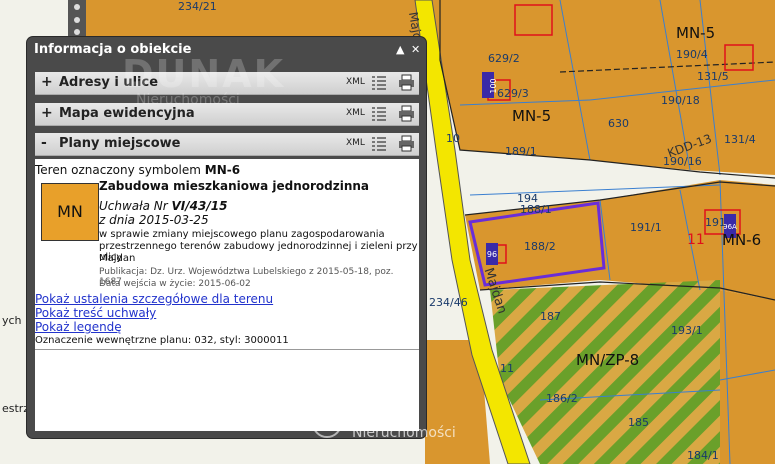  What do you see at coordinates (117, 258) in the screenshot?
I see `desc-line-3: Majdan` at bounding box center [117, 258].